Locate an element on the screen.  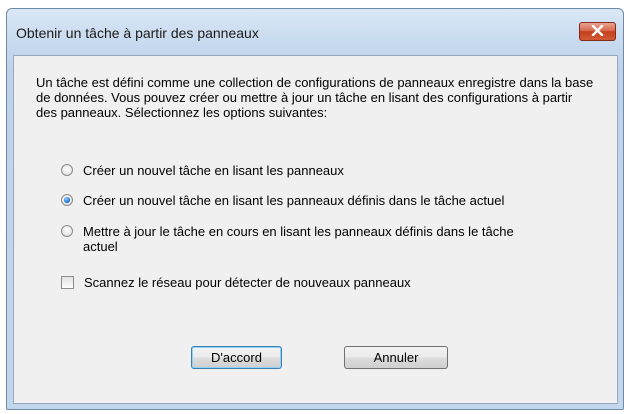
close-button is located at coordinates (597, 31).